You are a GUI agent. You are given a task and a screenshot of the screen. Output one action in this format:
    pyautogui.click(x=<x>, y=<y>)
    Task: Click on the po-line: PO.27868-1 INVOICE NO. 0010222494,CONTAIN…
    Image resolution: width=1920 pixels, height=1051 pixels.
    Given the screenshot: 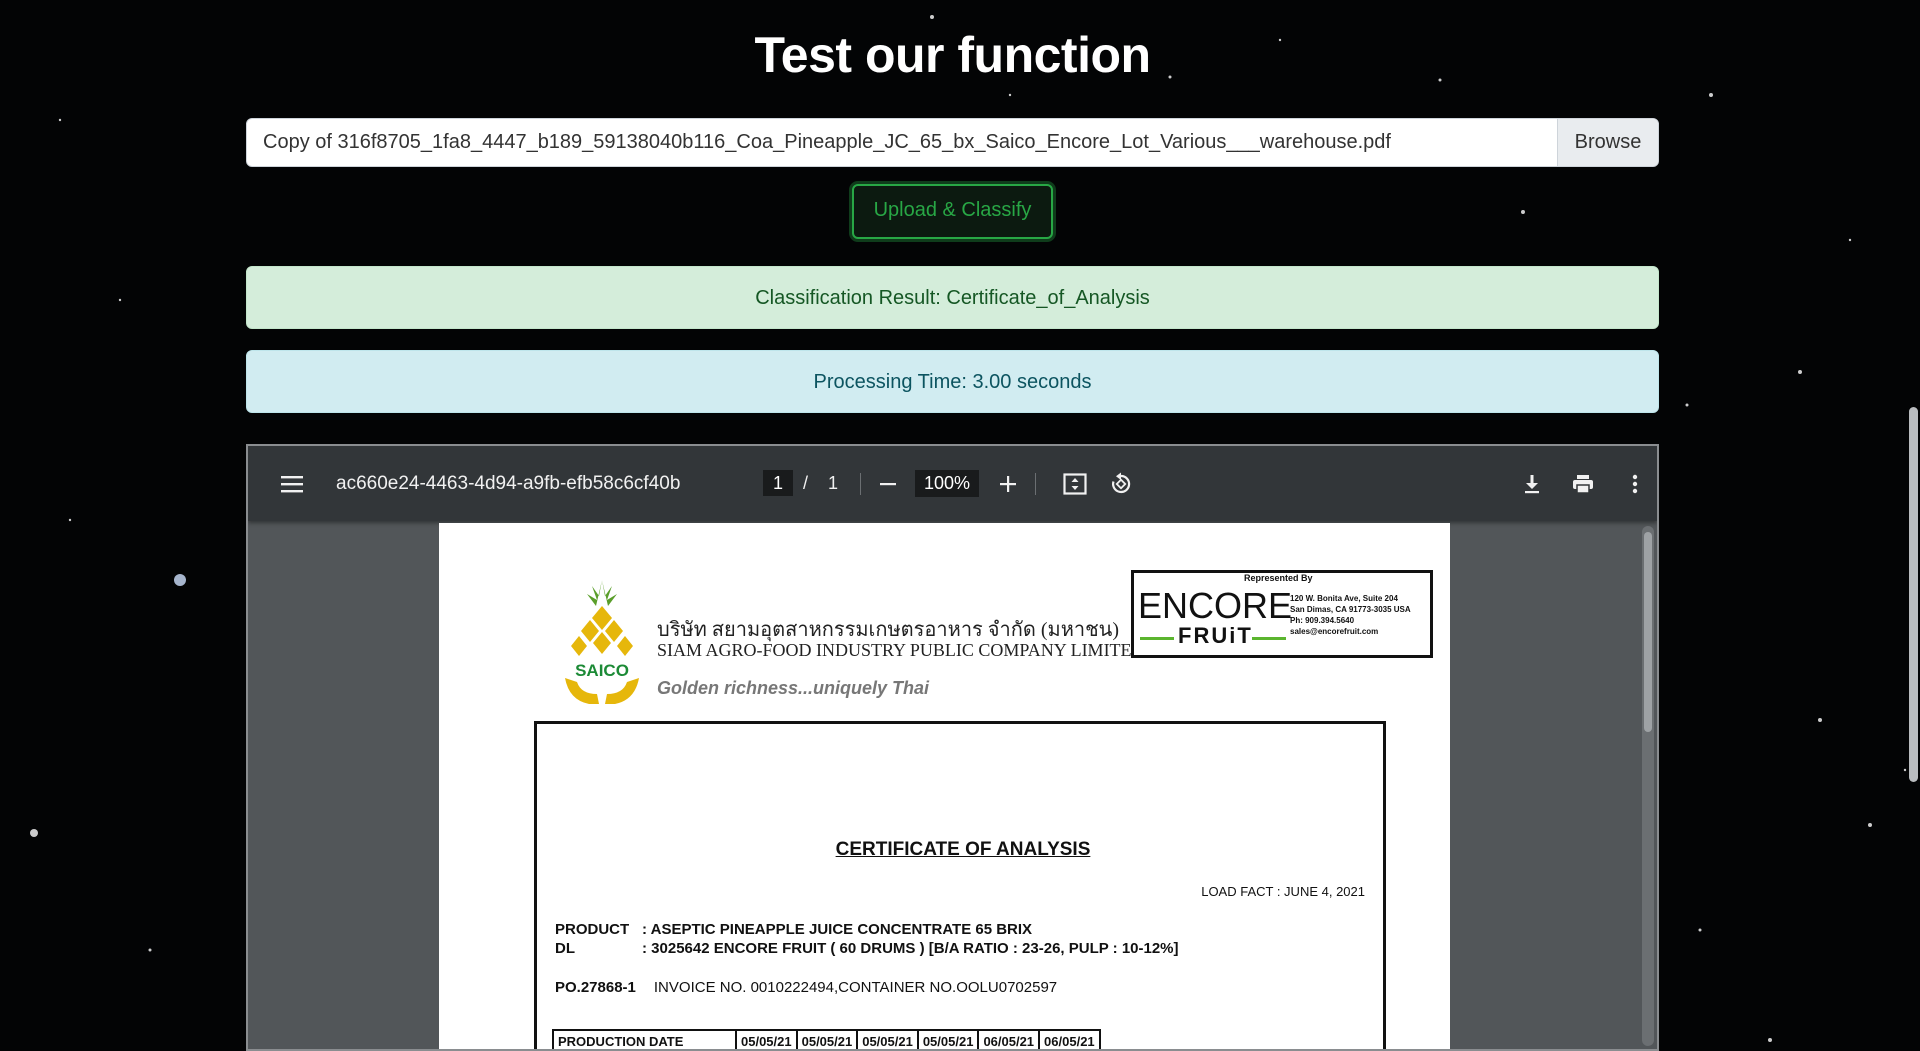 What is the action you would take?
    pyautogui.click(x=806, y=987)
    